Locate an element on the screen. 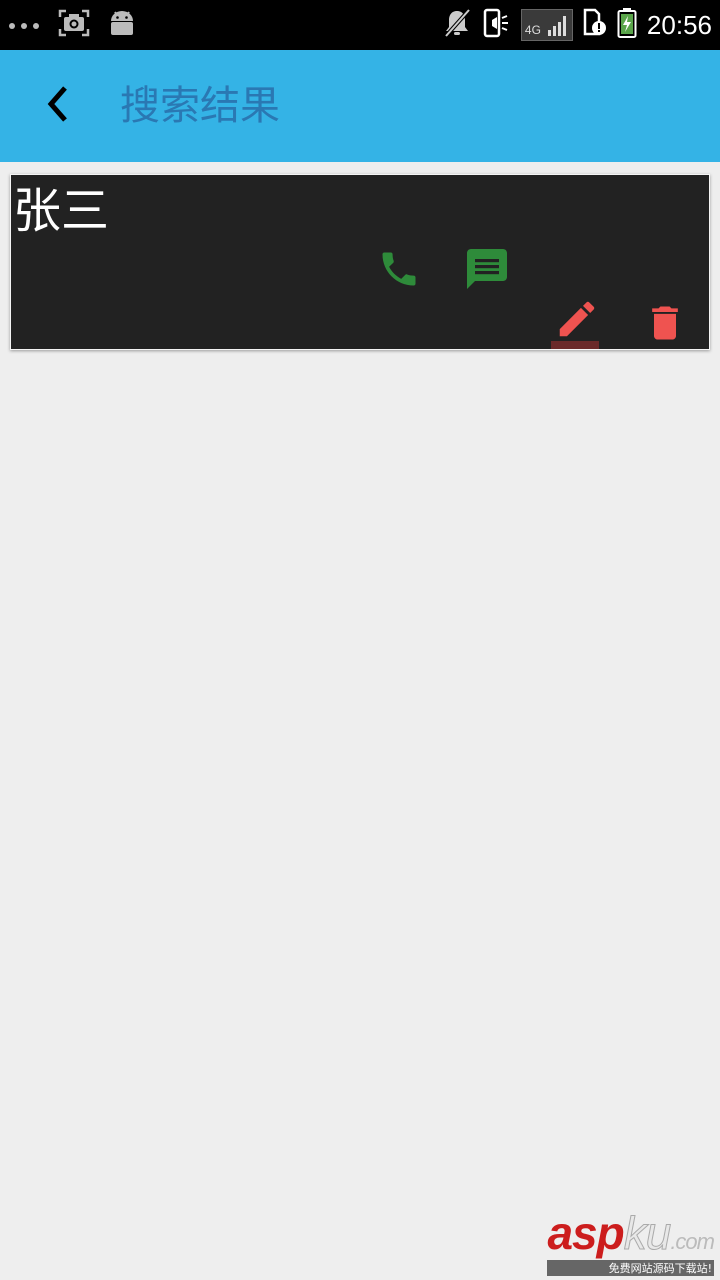 This screenshot has height=1280, width=720. sim-alert-icon is located at coordinates (595, 25).